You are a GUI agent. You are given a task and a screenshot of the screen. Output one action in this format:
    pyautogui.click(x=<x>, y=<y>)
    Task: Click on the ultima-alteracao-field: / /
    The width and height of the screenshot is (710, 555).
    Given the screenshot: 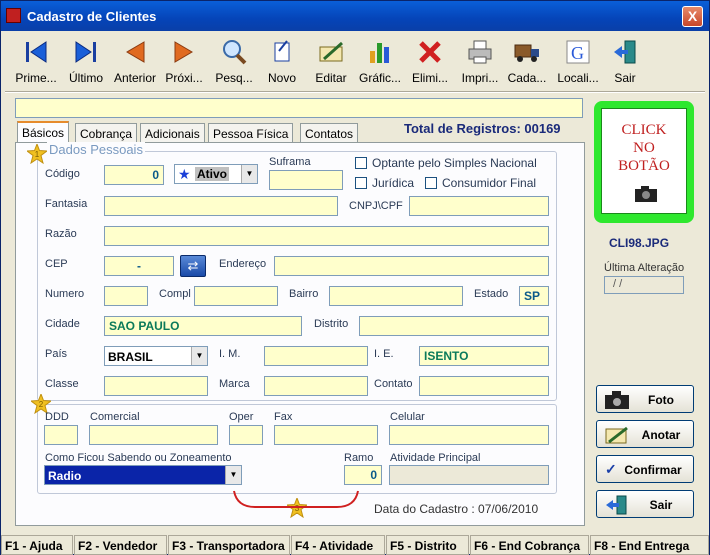 What is the action you would take?
    pyautogui.click(x=644, y=285)
    